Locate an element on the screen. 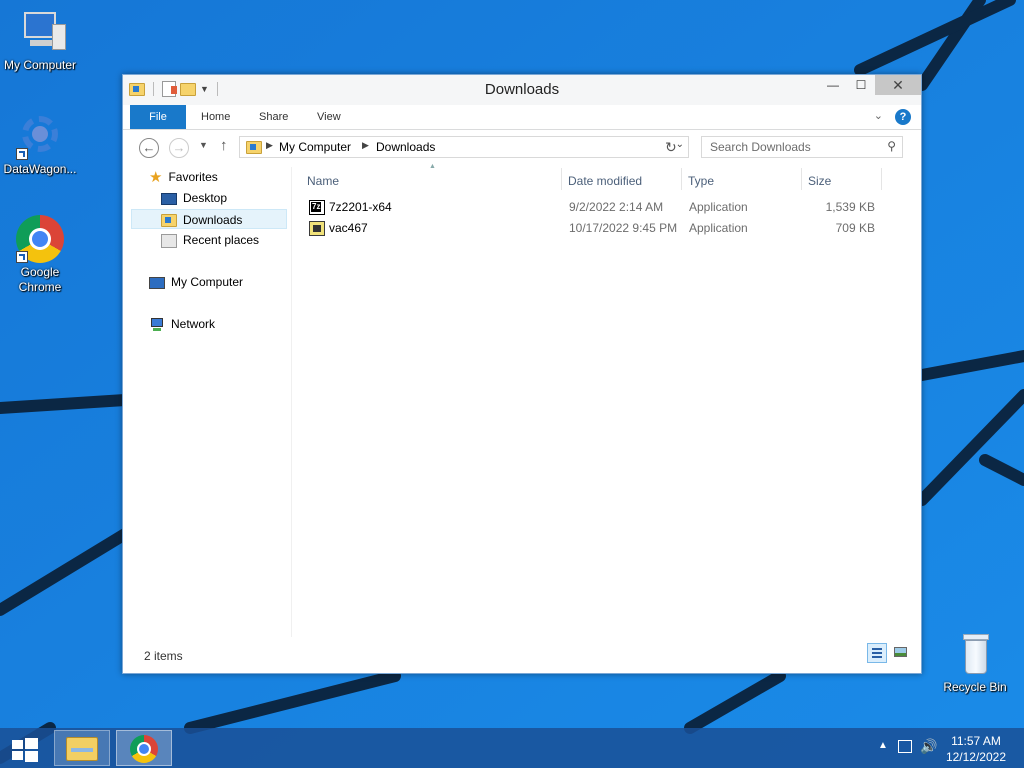 Image resolution: width=1024 pixels, height=768 pixels. window-controls: — ☐ ✕ is located at coordinates (870, 85).